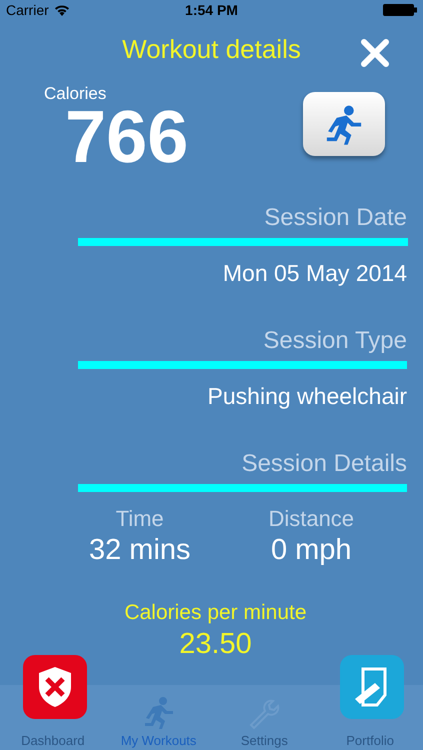  What do you see at coordinates (62, 10) in the screenshot?
I see `wifi-icon` at bounding box center [62, 10].